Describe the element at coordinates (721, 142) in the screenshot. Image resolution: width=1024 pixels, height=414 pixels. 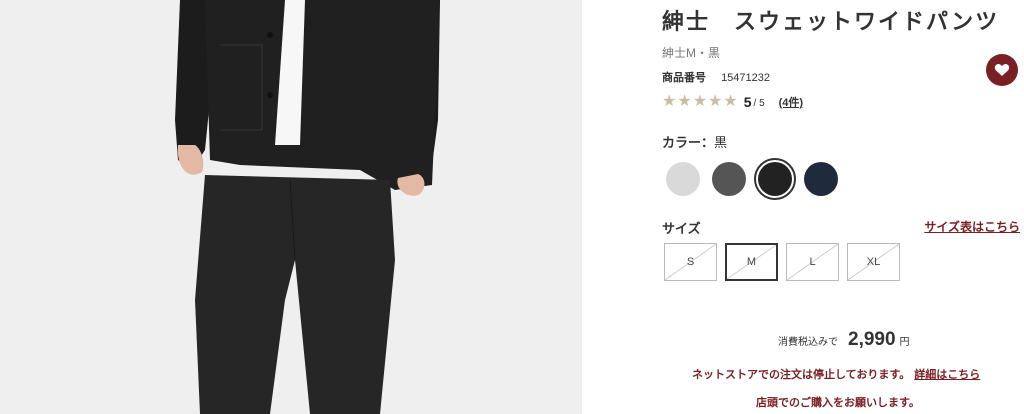
I see `color-selected: 黒` at that location.